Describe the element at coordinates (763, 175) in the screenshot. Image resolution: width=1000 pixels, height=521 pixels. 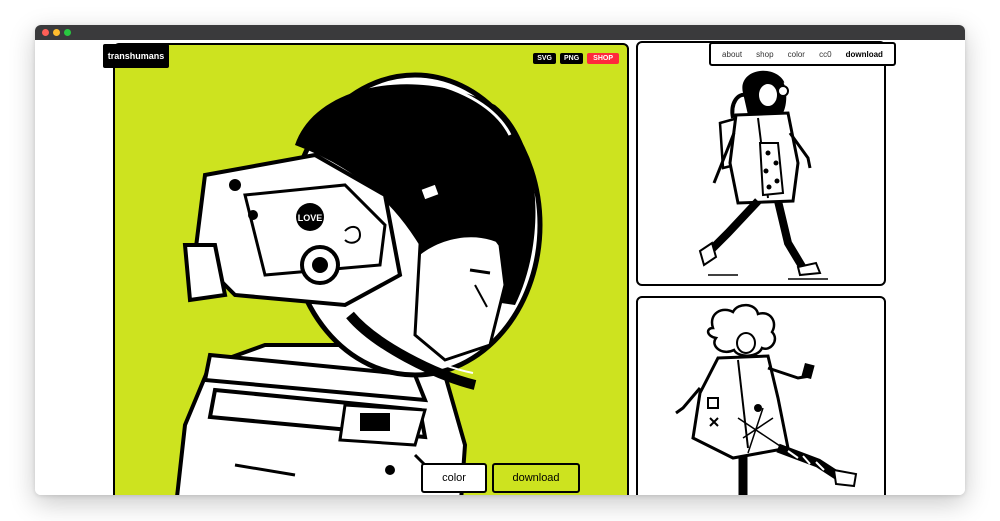
I see `walking-girl-illustration` at that location.